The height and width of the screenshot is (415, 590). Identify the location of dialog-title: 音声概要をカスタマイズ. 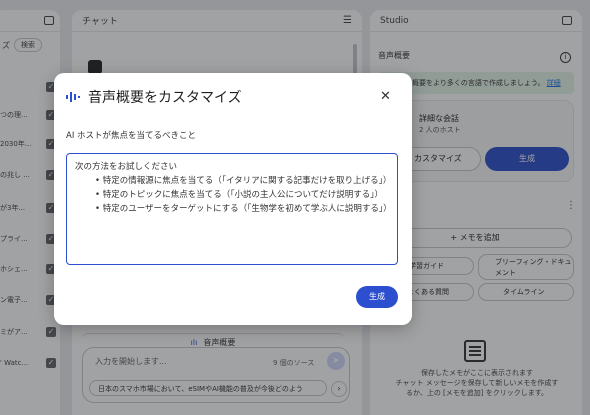
(165, 98).